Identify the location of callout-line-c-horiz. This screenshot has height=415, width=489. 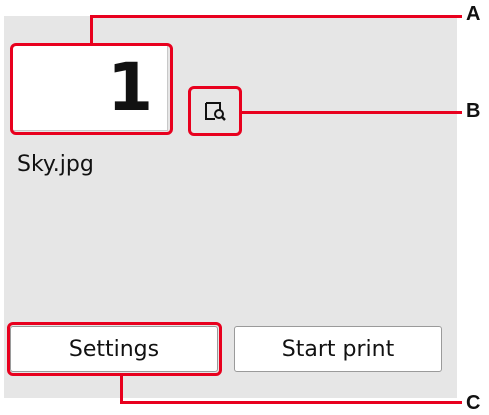
(291, 402).